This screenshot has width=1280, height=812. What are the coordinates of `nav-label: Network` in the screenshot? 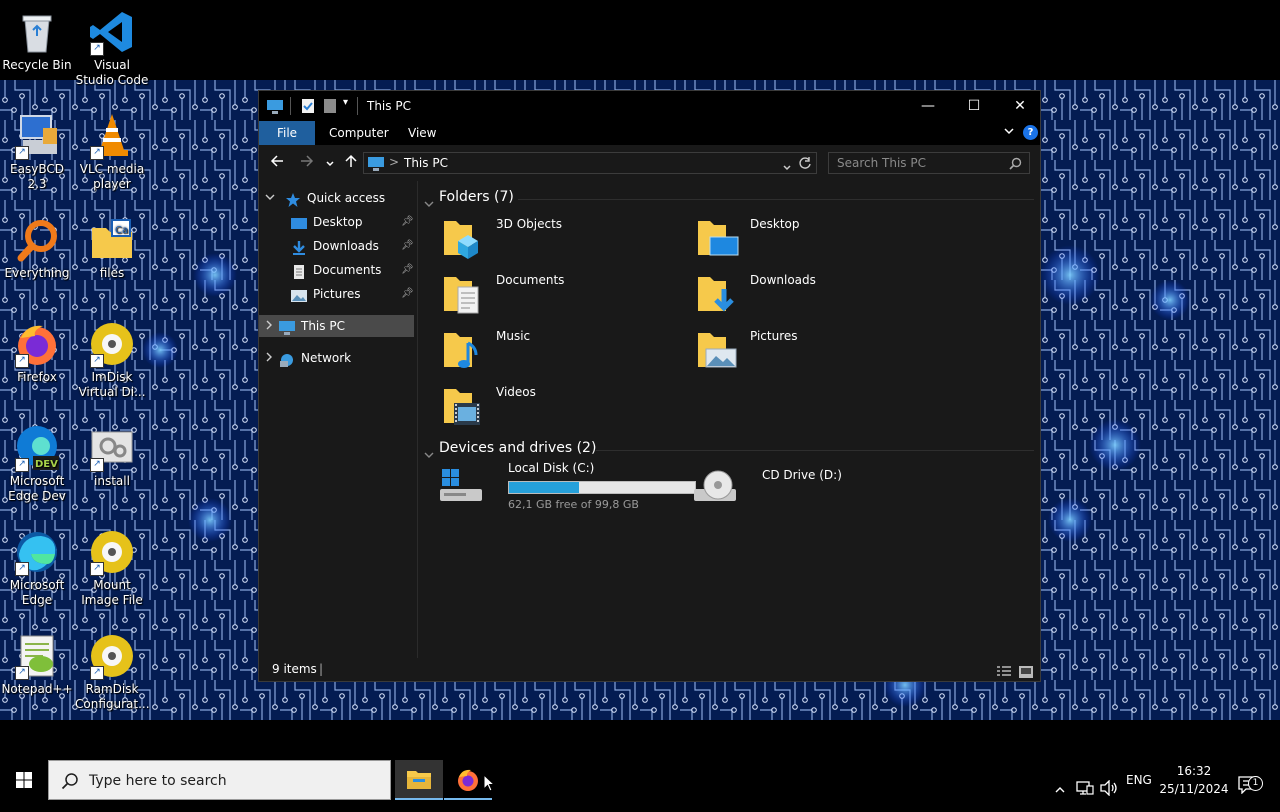 It's located at (326, 358).